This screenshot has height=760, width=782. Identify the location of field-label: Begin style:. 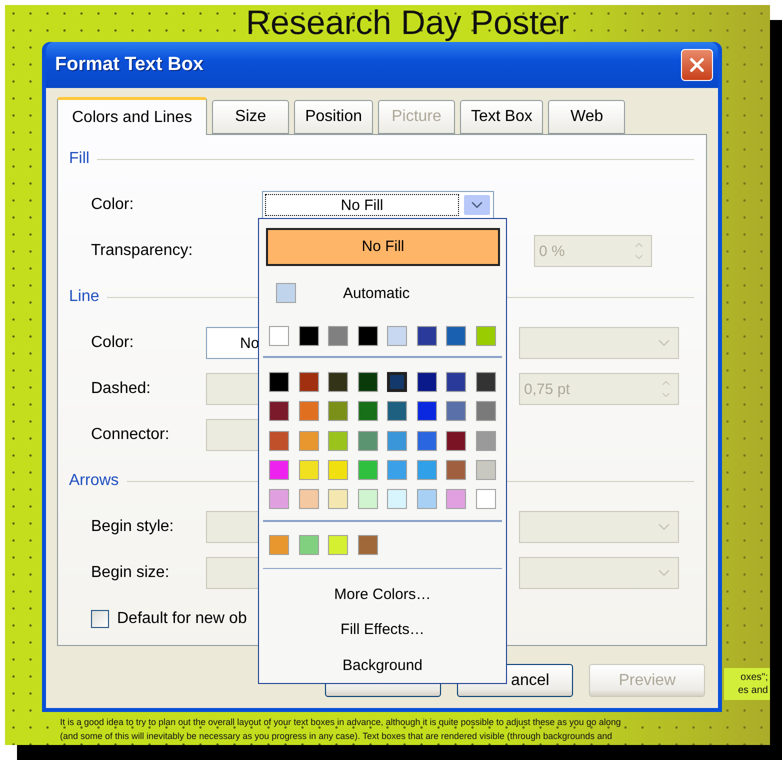
(133, 527).